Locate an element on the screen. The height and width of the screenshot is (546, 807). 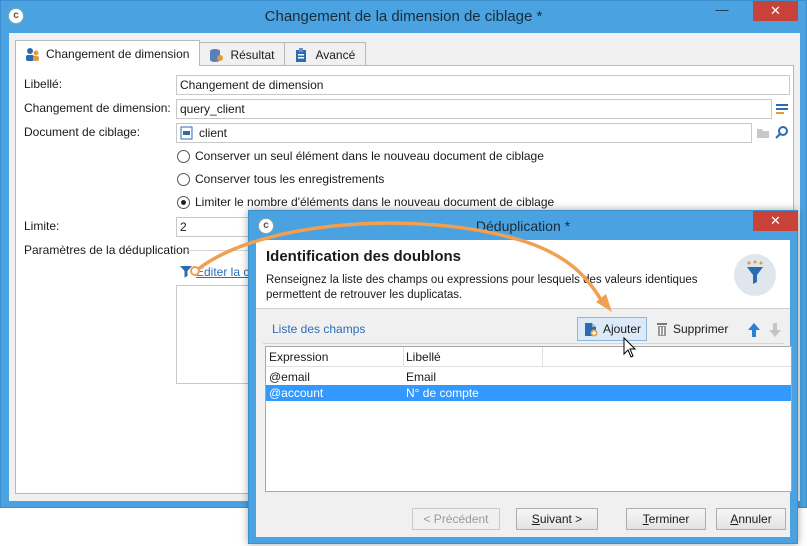
header-divider is located at coordinates (523, 308).